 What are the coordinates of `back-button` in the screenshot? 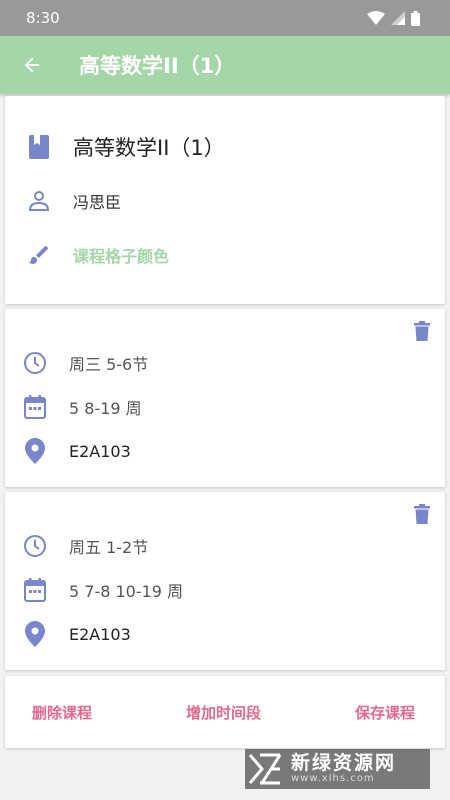 It's located at (32, 65).